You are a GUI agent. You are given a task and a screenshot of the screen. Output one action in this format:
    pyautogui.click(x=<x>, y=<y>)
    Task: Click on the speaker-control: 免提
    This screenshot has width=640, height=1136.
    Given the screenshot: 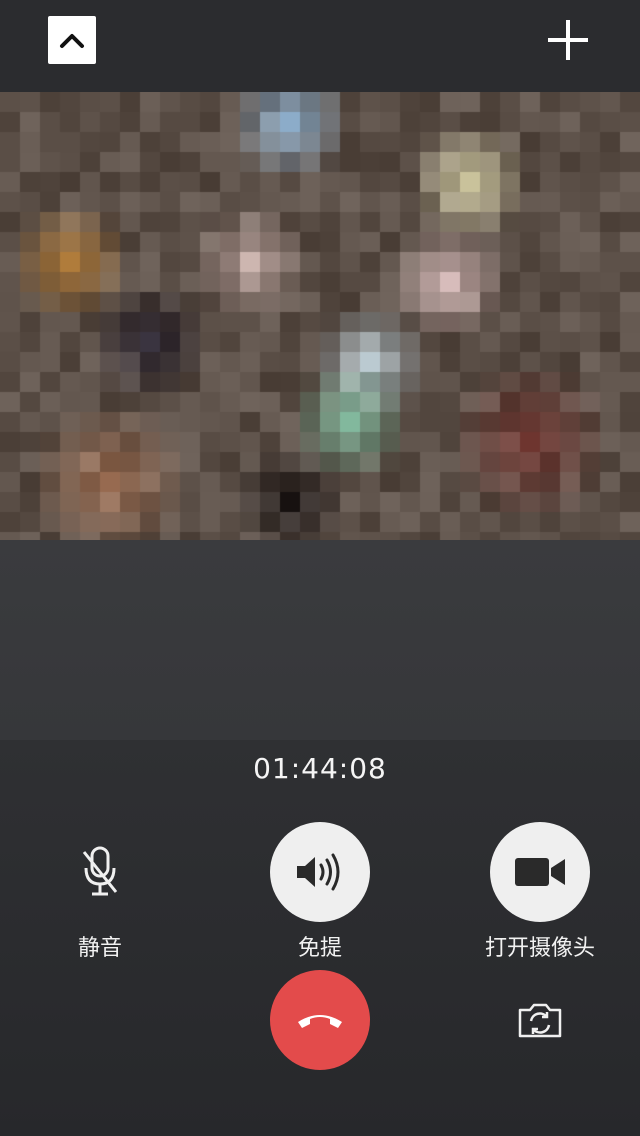 What is the action you would take?
    pyautogui.click(x=320, y=892)
    